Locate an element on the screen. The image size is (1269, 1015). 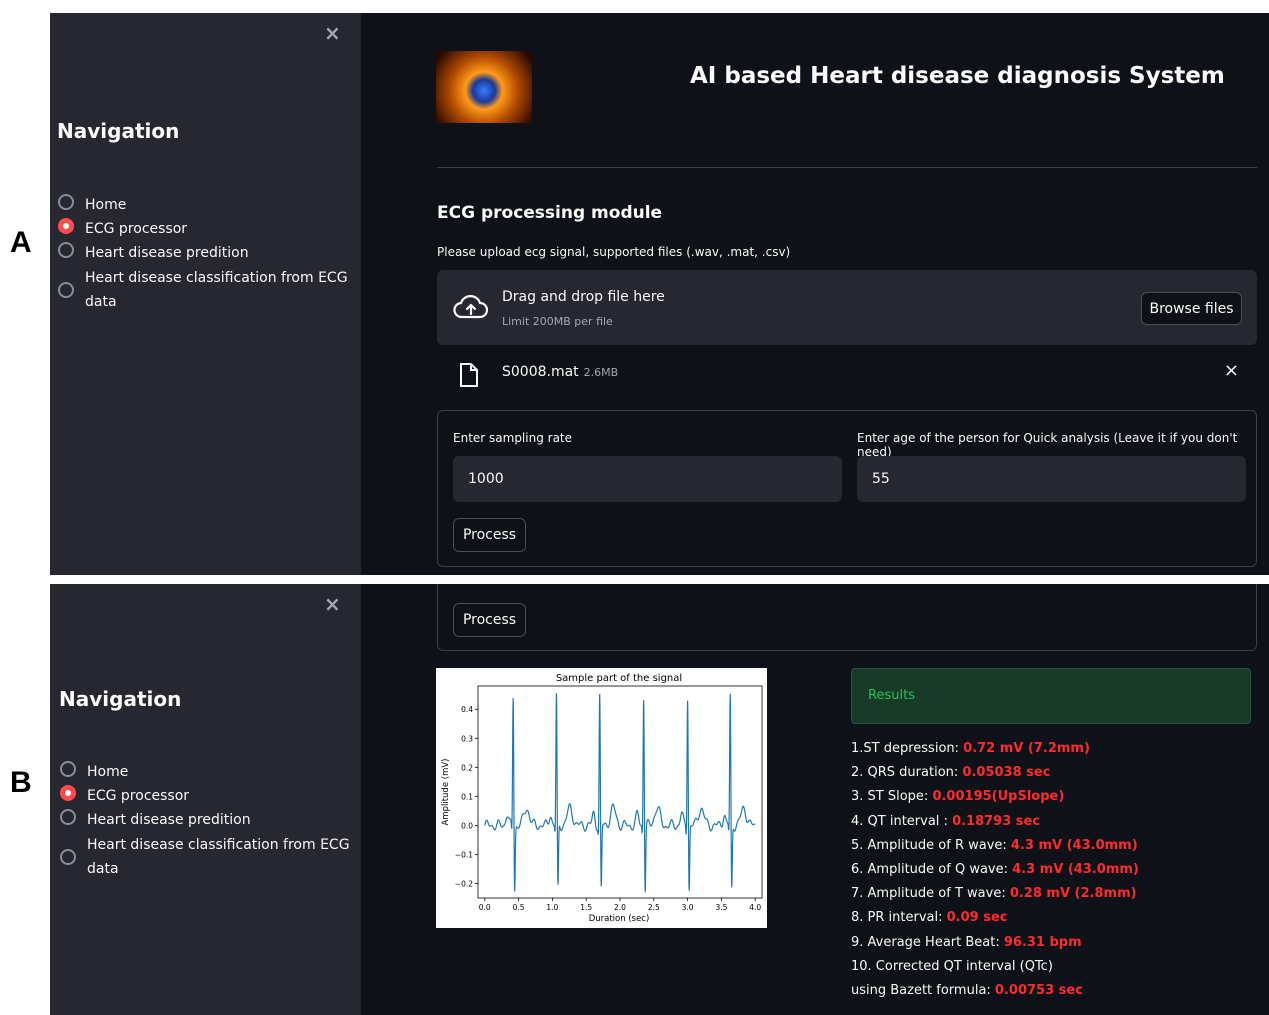
y-tick-label: 0.0 is located at coordinates (467, 825).